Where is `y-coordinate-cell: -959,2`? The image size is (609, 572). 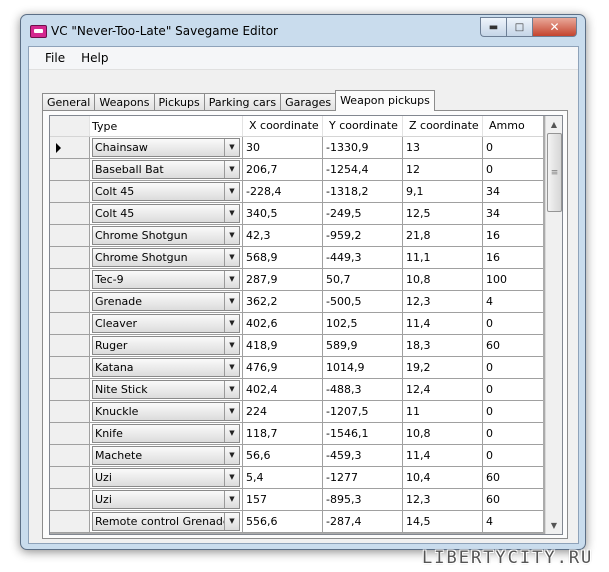
y-coordinate-cell: -959,2 is located at coordinates (363, 236).